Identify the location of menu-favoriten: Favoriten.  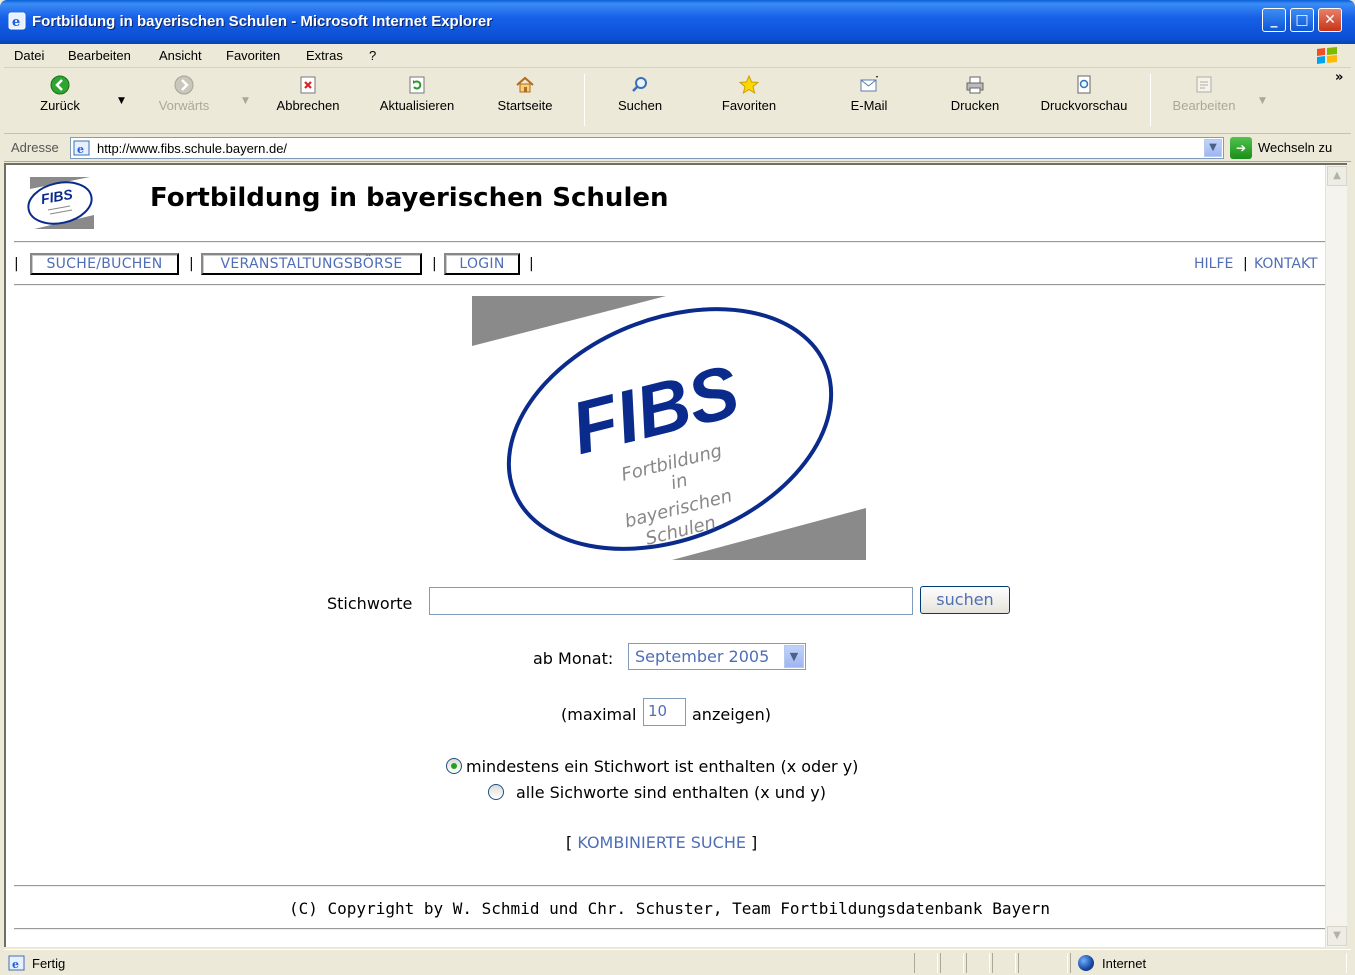
(253, 55).